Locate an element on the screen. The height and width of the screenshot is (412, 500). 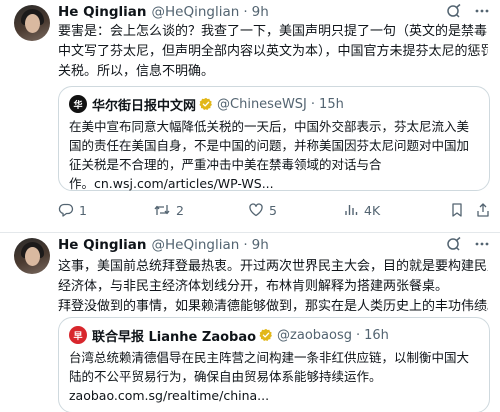
quoted-text-line: 在美中宣布同意大幅降低关税的一天后，中国外交部表示，芬太尼流入美 is located at coordinates (269, 126).